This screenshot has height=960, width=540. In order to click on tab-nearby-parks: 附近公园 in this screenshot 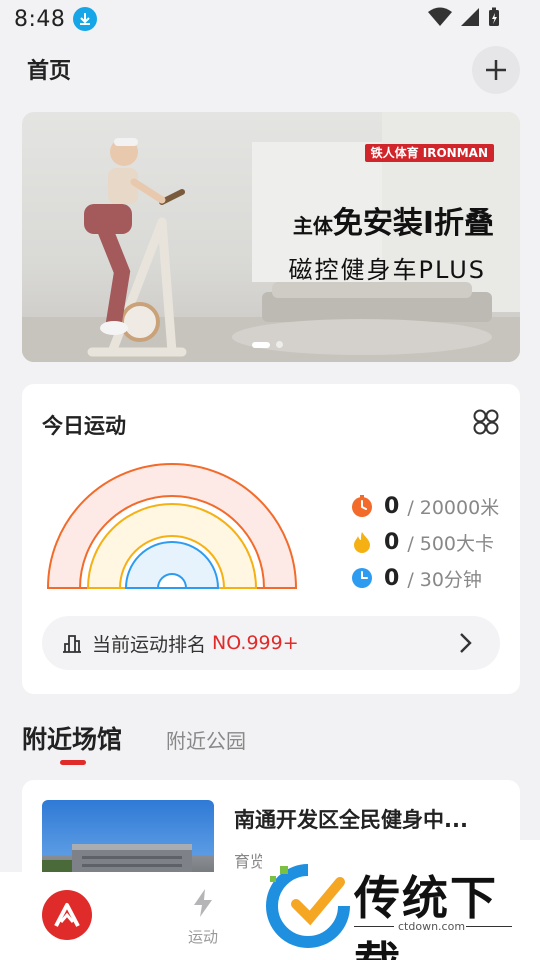, I will do `click(206, 739)`.